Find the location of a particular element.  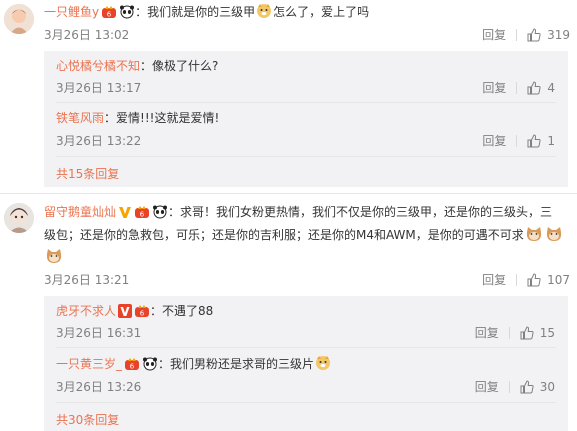

like-count: 319 is located at coordinates (558, 35).